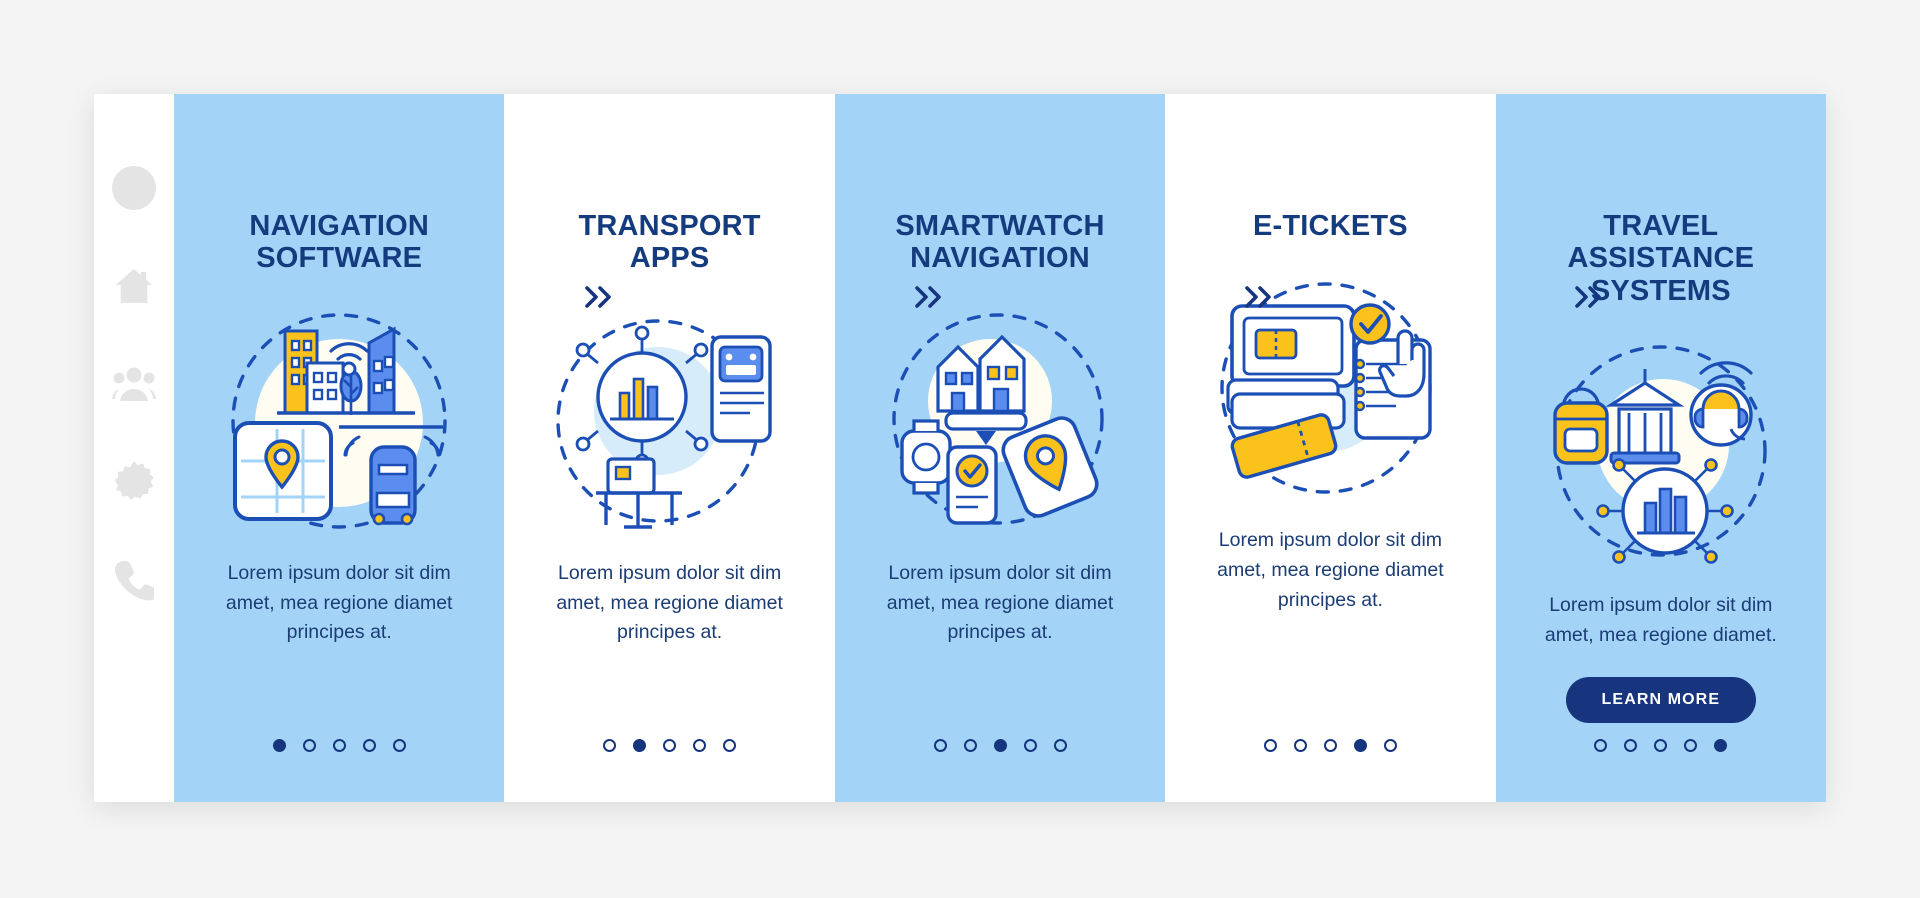 This screenshot has height=898, width=1920. I want to click on gear-icon, so click(134, 482).